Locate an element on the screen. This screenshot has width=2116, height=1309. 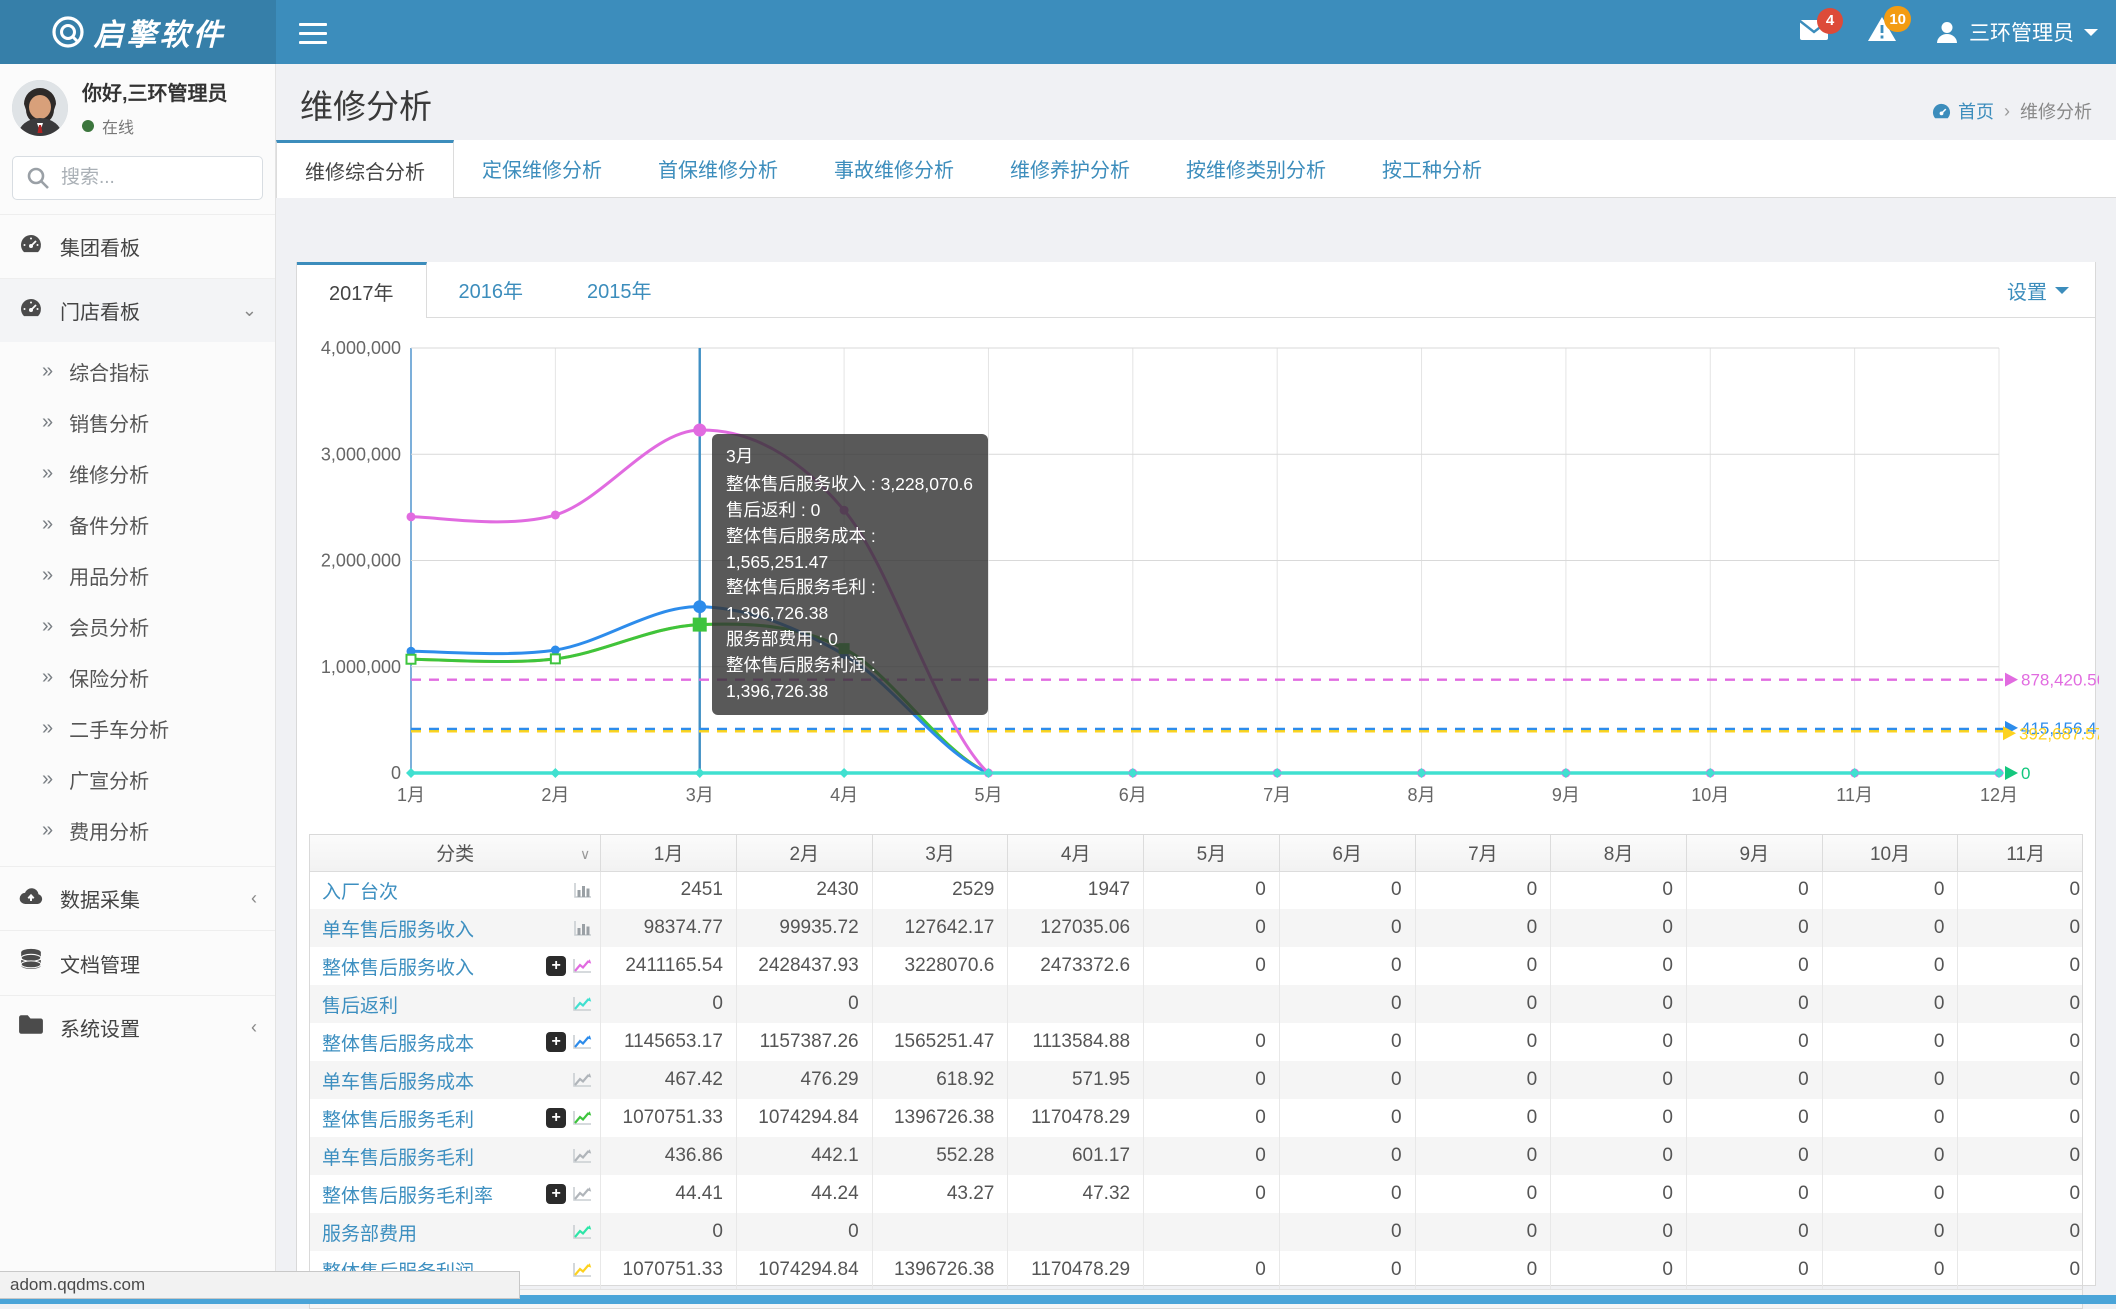
metric-link-整体售后服务成本: 整体售后服务成本 is located at coordinates (434, 1042).